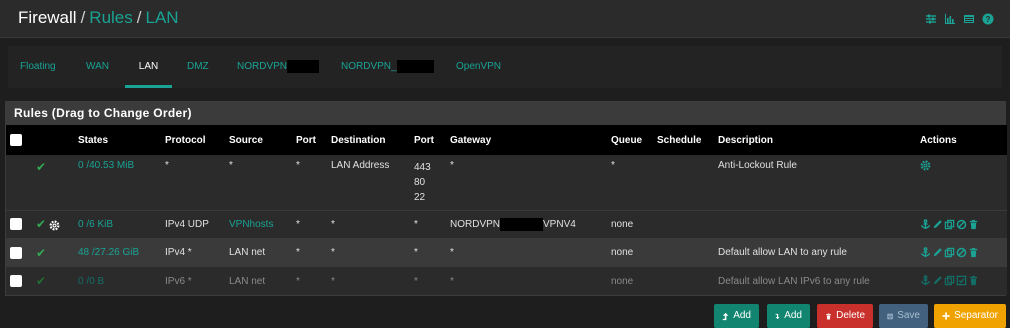 The image size is (1010, 328). I want to click on add-separator-button: Separator, so click(970, 316).